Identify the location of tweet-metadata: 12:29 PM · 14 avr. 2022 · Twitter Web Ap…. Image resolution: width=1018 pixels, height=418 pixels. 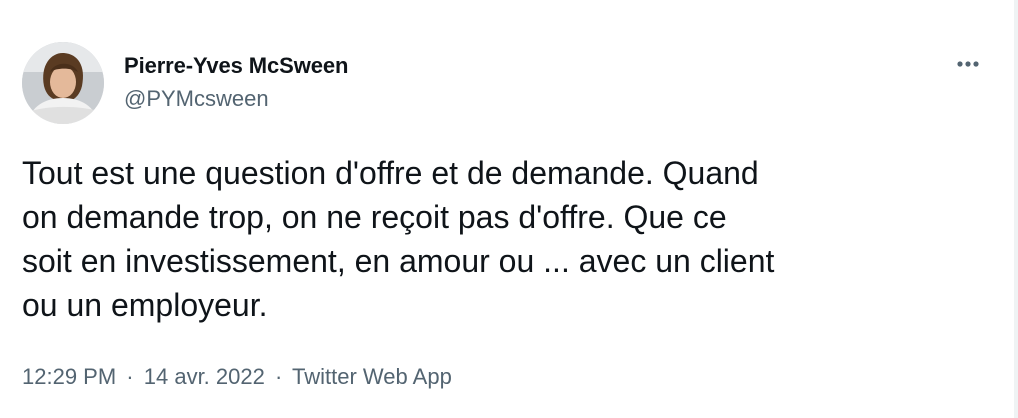
(237, 377).